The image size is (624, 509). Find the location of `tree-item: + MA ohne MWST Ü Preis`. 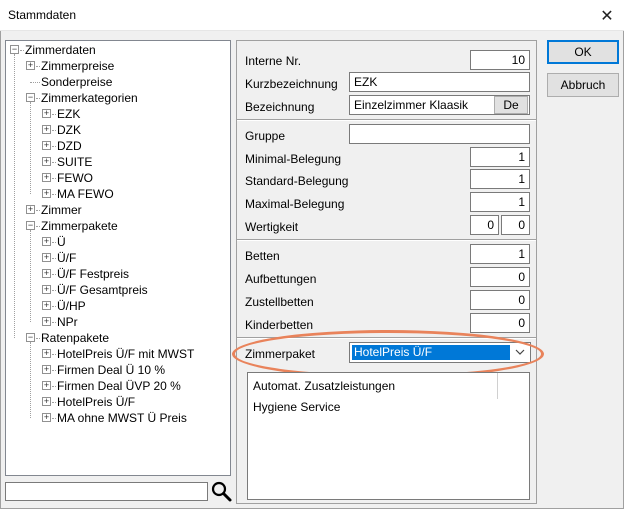

tree-item: + MA ohne MWST Ü Preis is located at coordinates (118, 418).